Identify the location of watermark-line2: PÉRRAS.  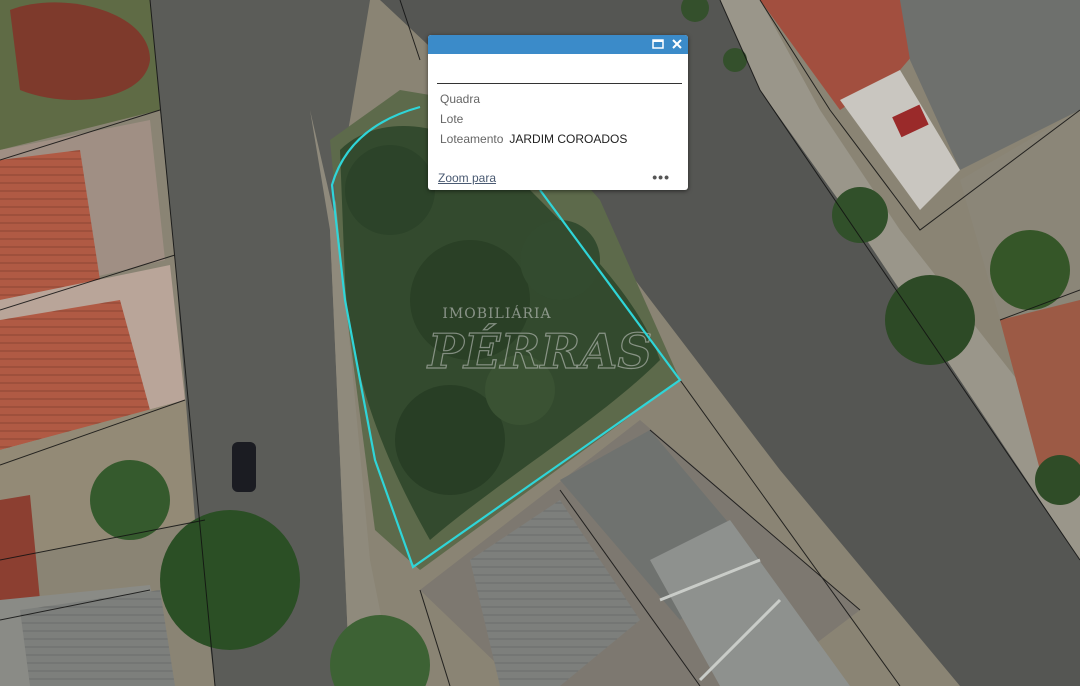
(539, 351).